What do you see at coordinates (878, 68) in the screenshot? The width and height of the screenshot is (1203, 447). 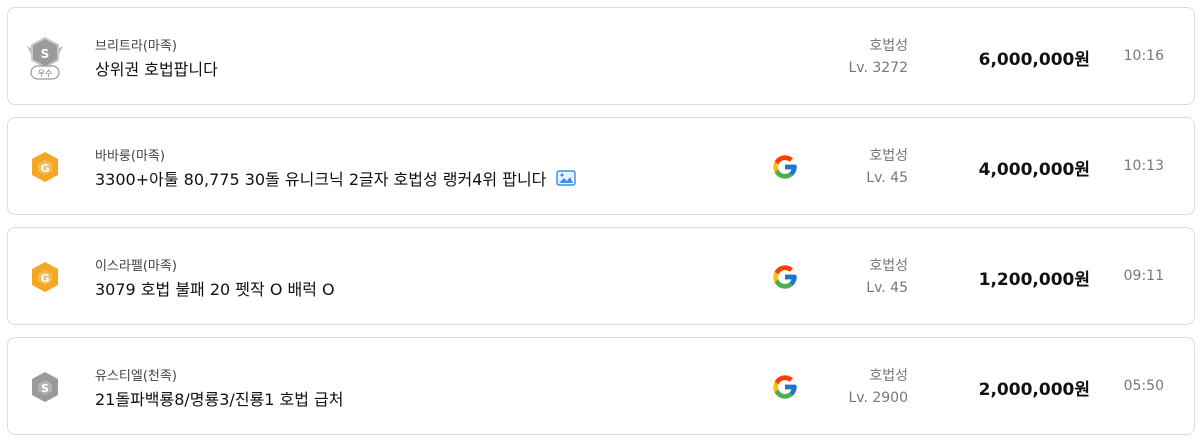 I see `level-text: Lv. 3272` at bounding box center [878, 68].